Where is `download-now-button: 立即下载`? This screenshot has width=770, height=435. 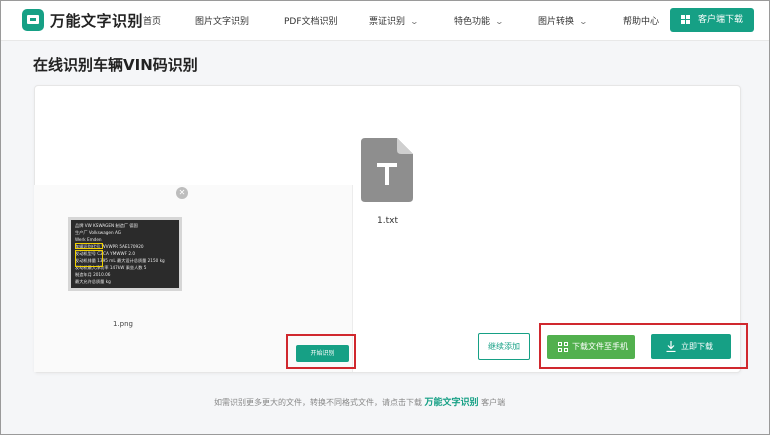
download-now-button: 立即下载 is located at coordinates (691, 346).